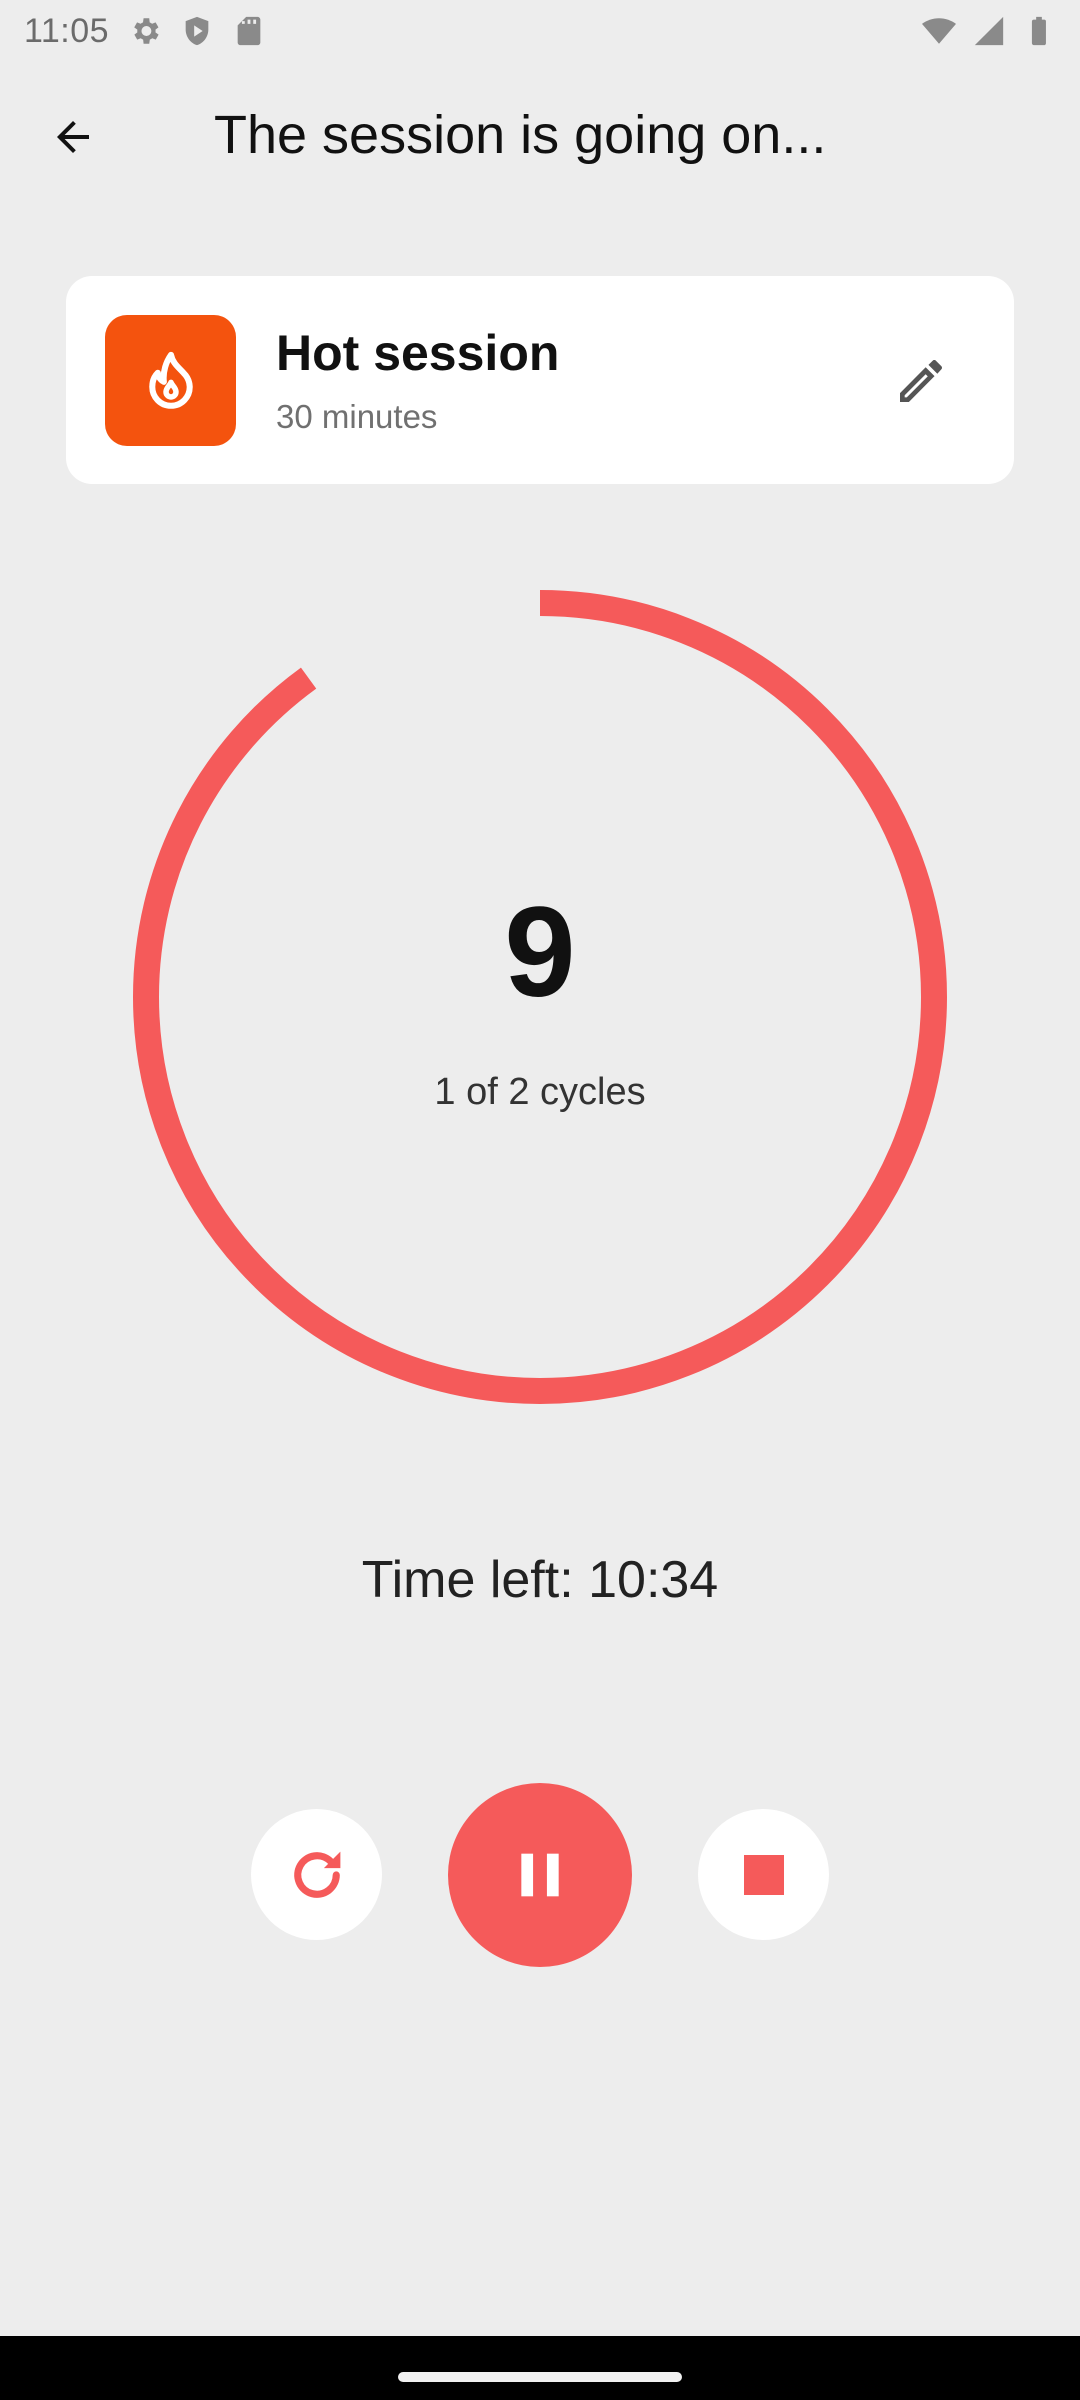 The image size is (1080, 2400). I want to click on stop-button, so click(763, 1874).